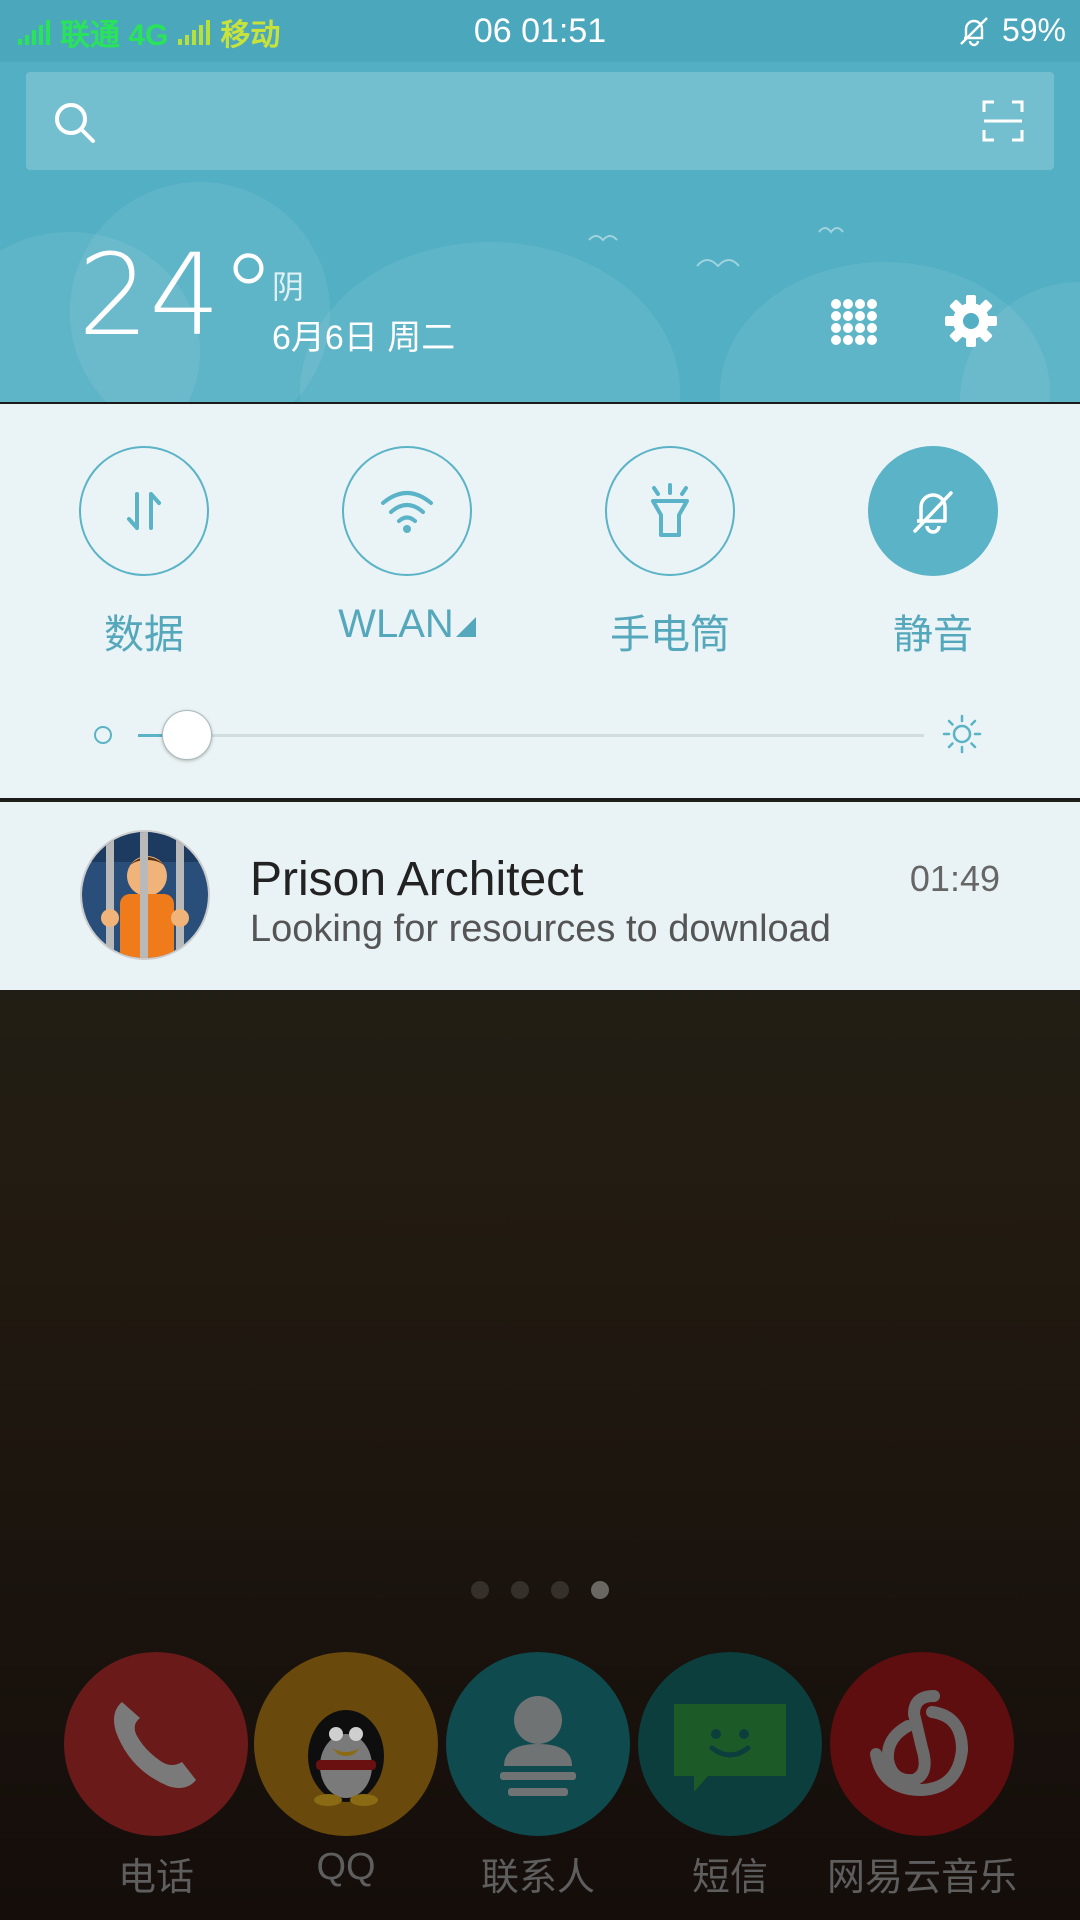 This screenshot has width=1080, height=1920. I want to click on brightness-high-icon, so click(962, 734).